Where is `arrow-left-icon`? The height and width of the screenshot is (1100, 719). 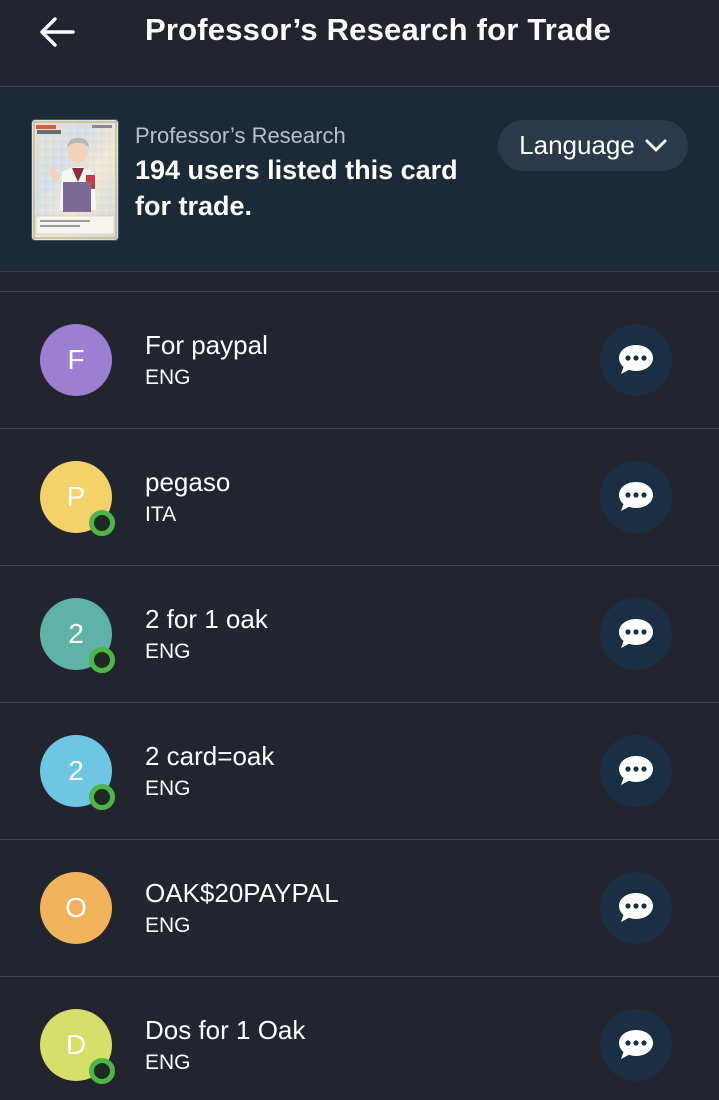 arrow-left-icon is located at coordinates (57, 32).